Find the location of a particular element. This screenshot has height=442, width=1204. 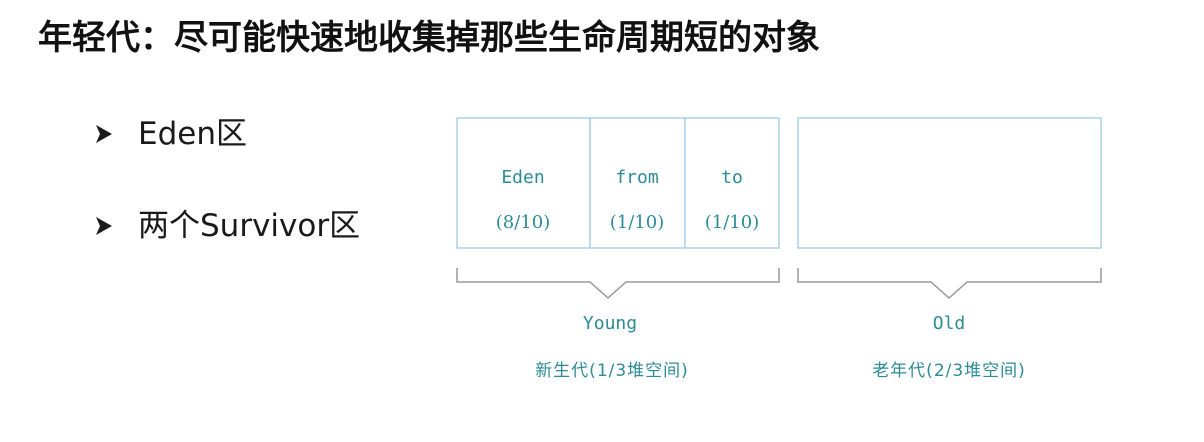

from-label: from is located at coordinates (636, 177).